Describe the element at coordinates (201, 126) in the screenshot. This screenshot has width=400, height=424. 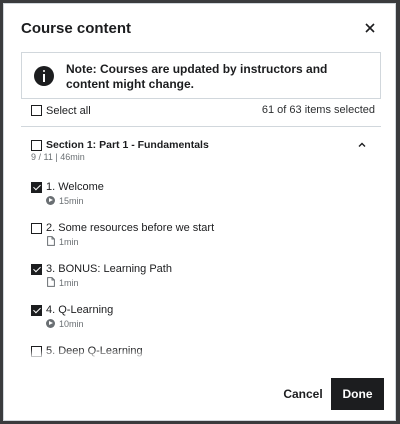
I see `divider` at that location.